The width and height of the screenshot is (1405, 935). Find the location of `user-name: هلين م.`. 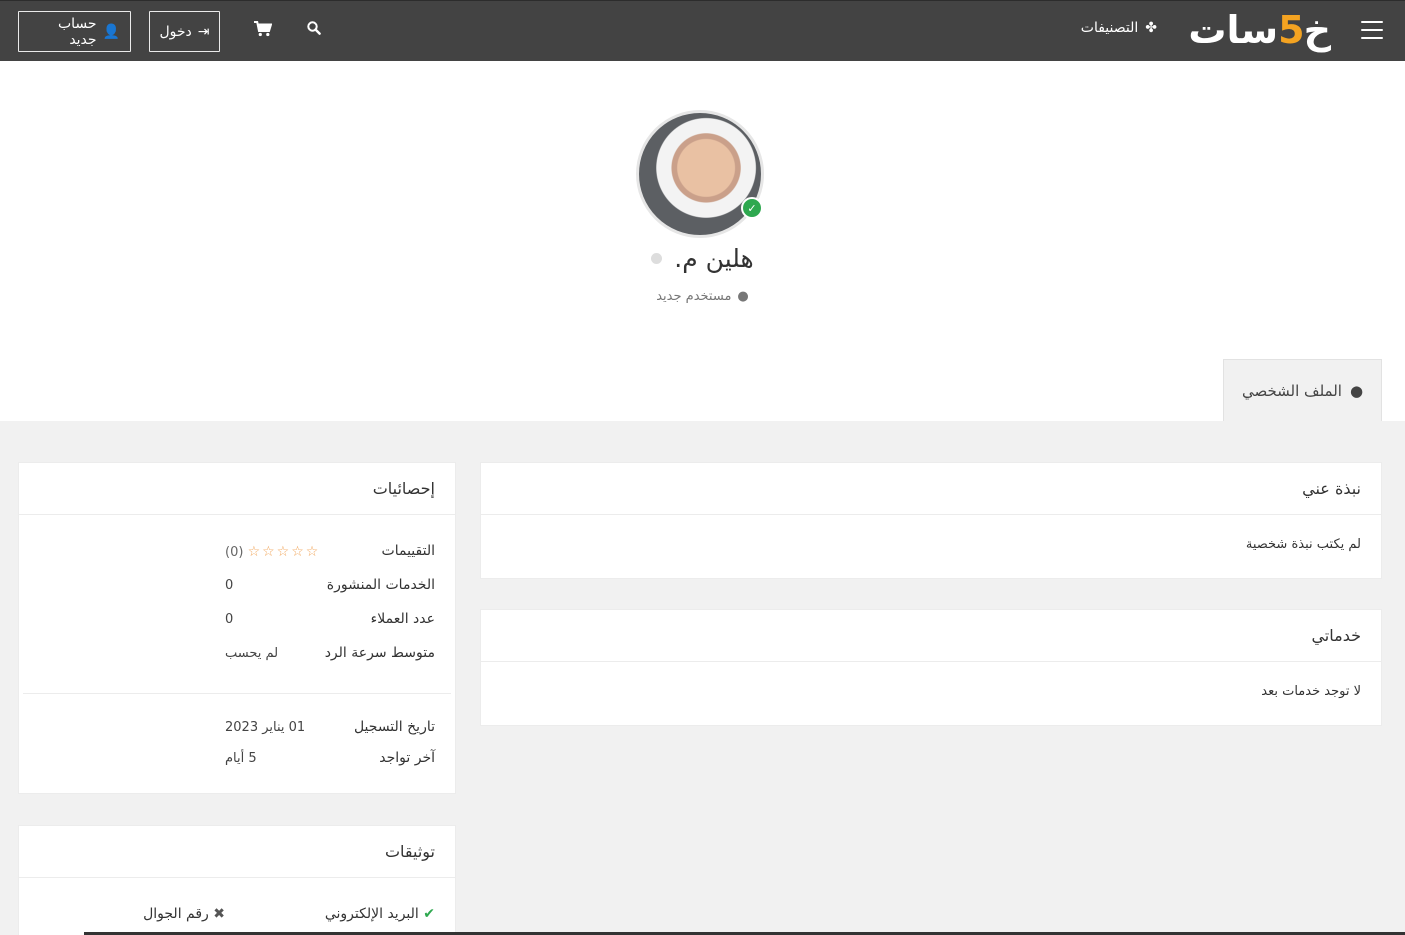

user-name: هلين م. is located at coordinates (714, 258).